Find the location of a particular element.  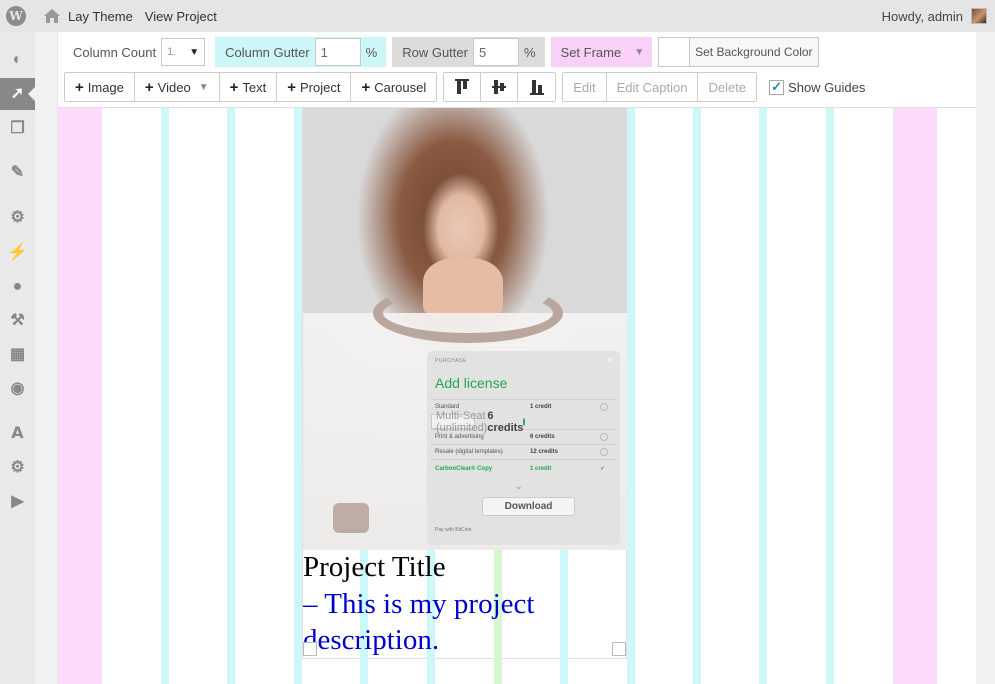

users-icon: ● is located at coordinates (17, 287).